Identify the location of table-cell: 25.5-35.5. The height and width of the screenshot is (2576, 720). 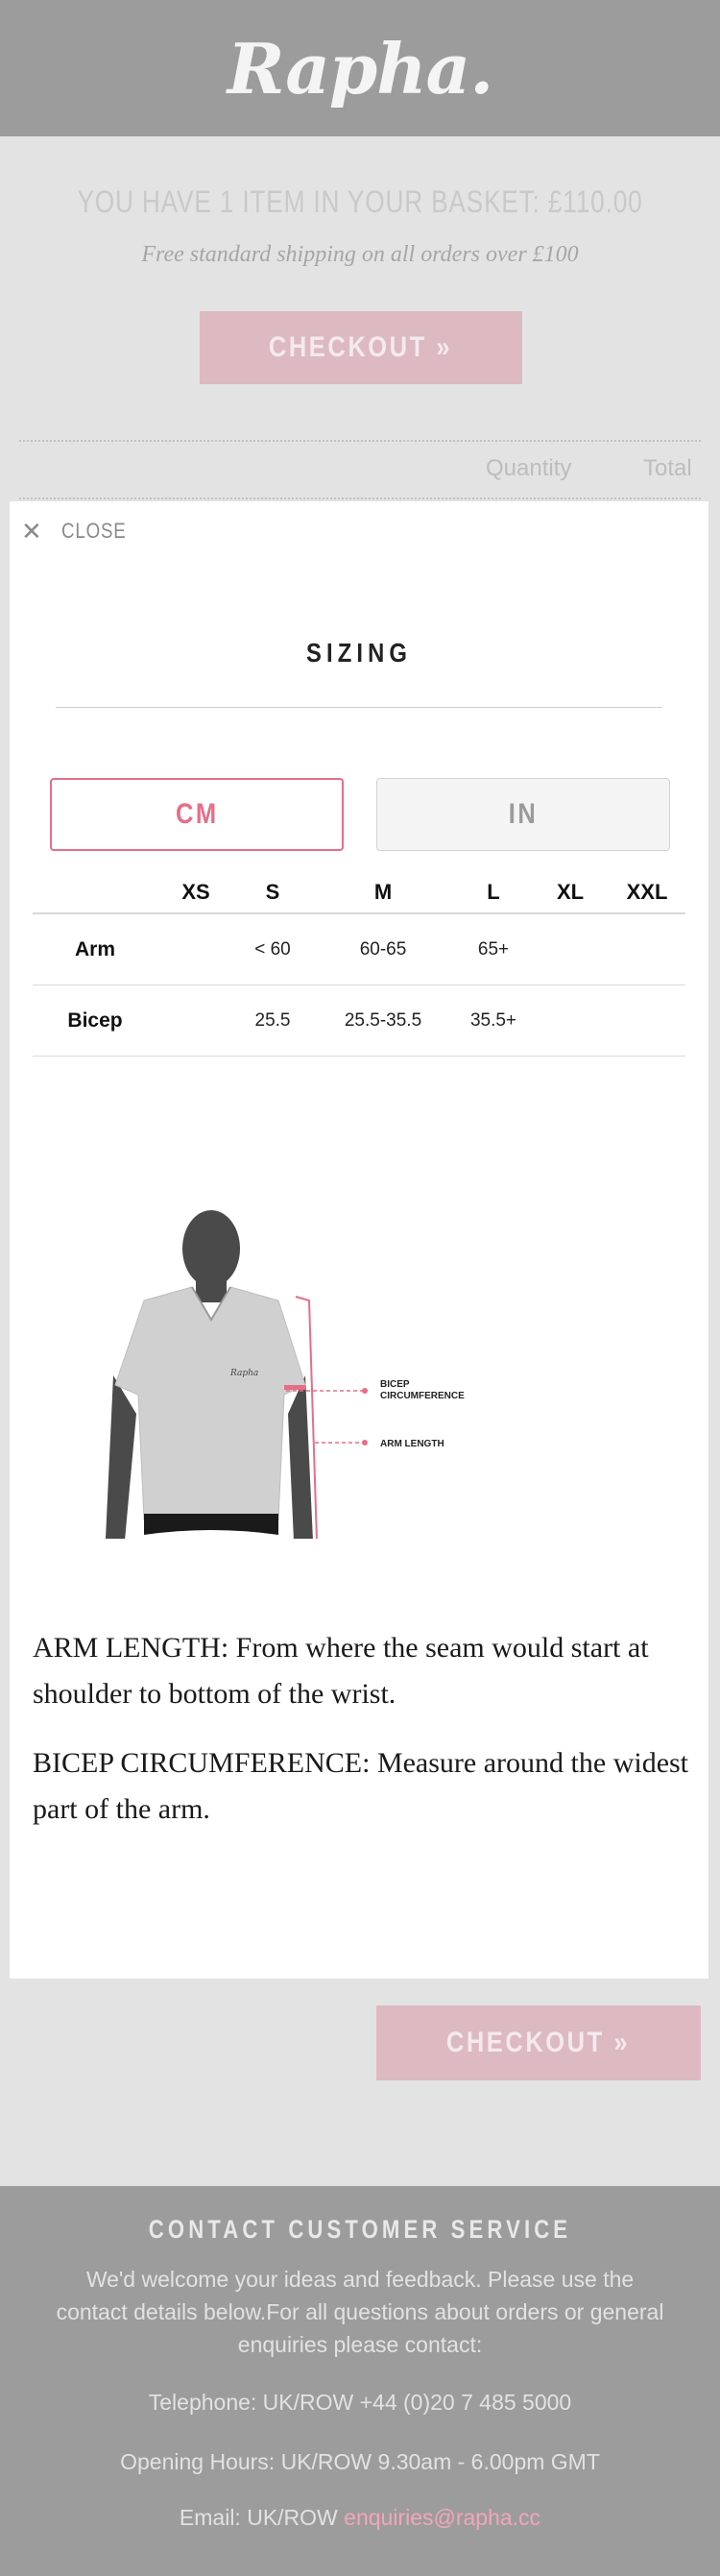
(383, 1020).